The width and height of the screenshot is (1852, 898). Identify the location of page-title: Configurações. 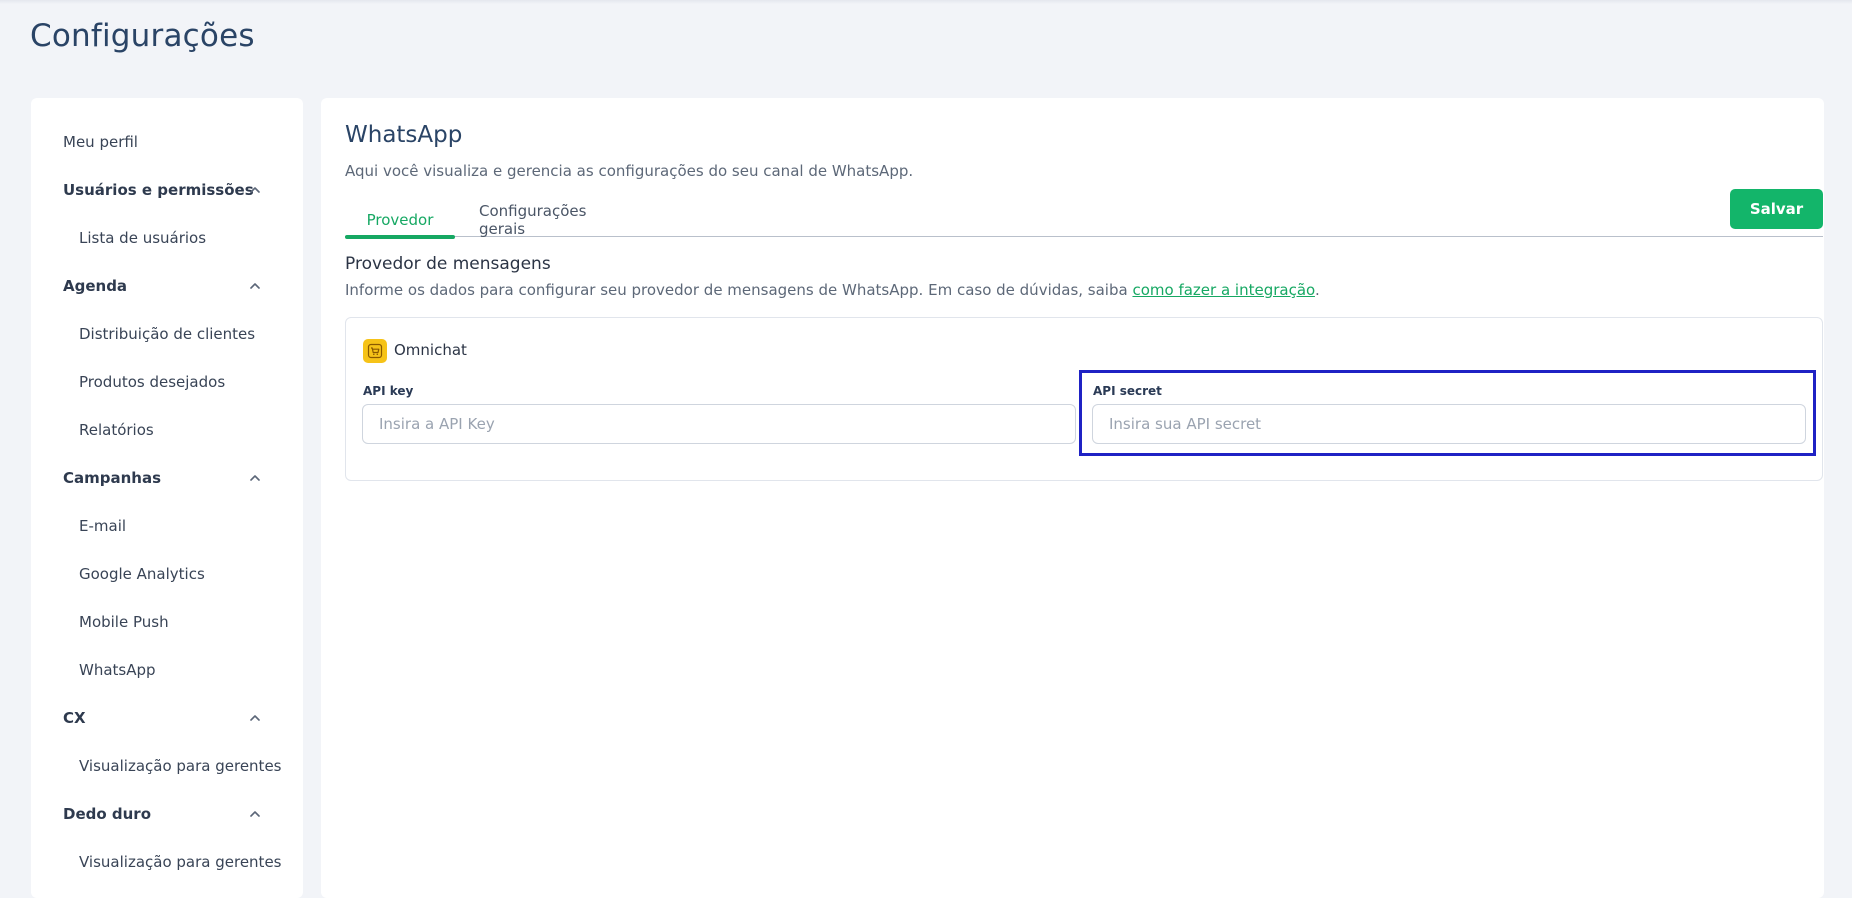
(142, 36).